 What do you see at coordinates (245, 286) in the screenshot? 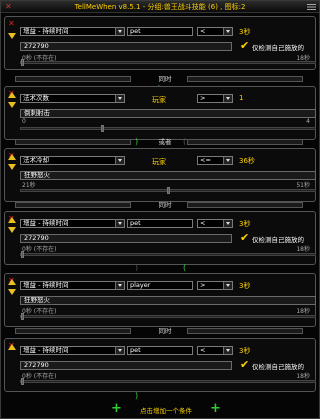
I see `condition-value: 3秒` at bounding box center [245, 286].